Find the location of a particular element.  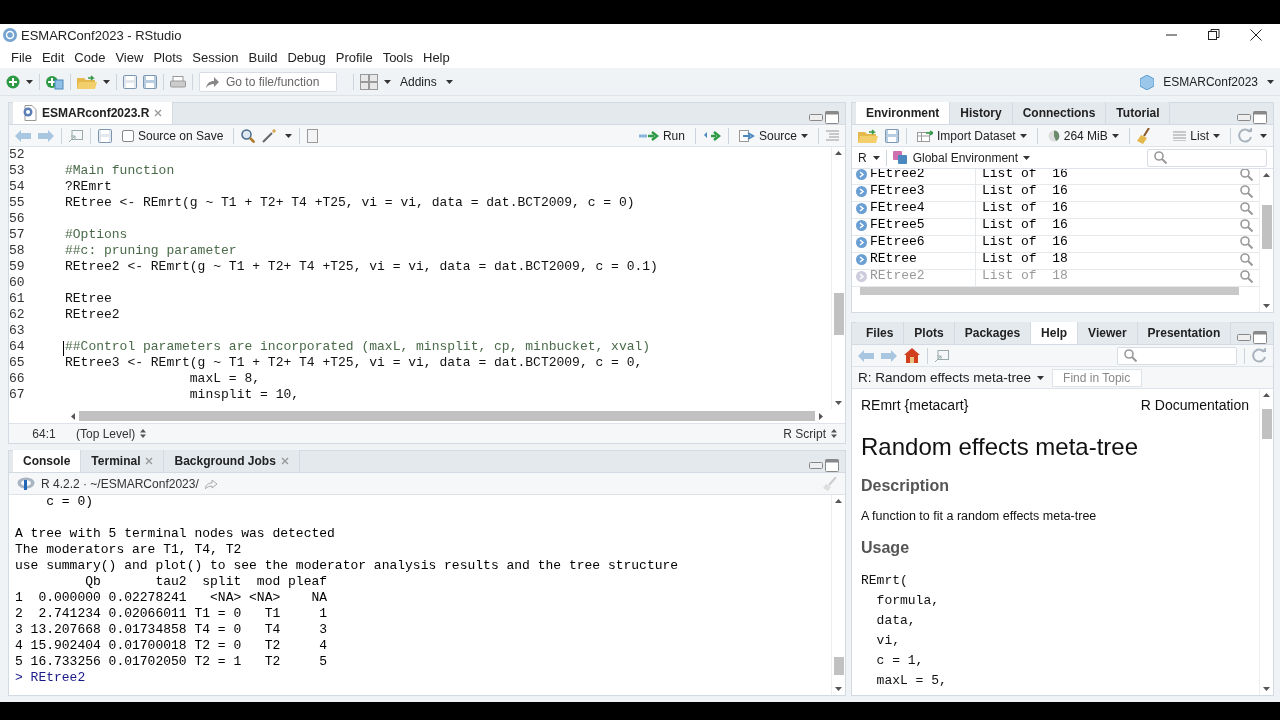

import-dataset-button: Import Dataset is located at coordinates (972, 135).